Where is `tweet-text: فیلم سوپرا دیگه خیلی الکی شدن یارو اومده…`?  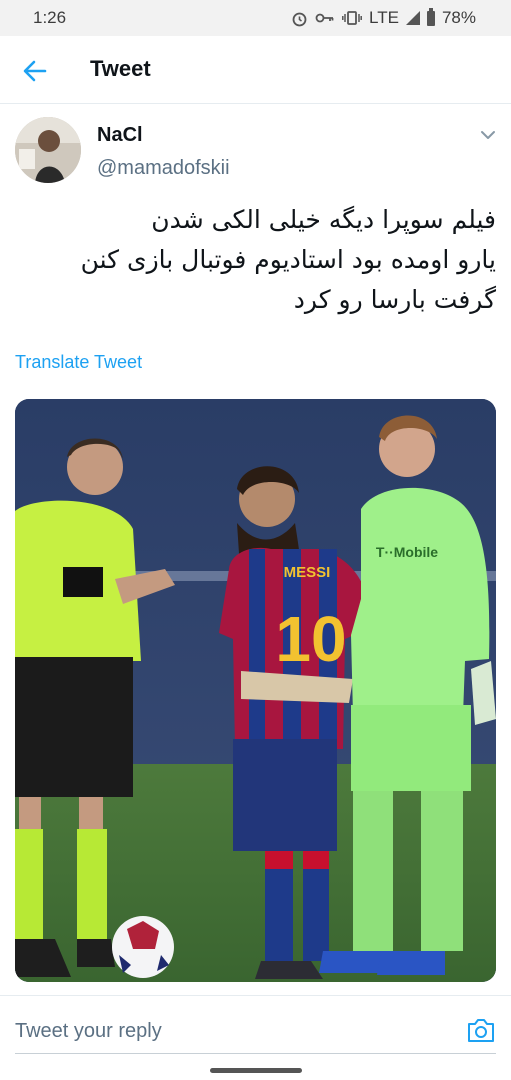
tweet-text: فیلم سوپرا دیگه خیلی الکی شدن یارو اومده… is located at coordinates (256, 260).